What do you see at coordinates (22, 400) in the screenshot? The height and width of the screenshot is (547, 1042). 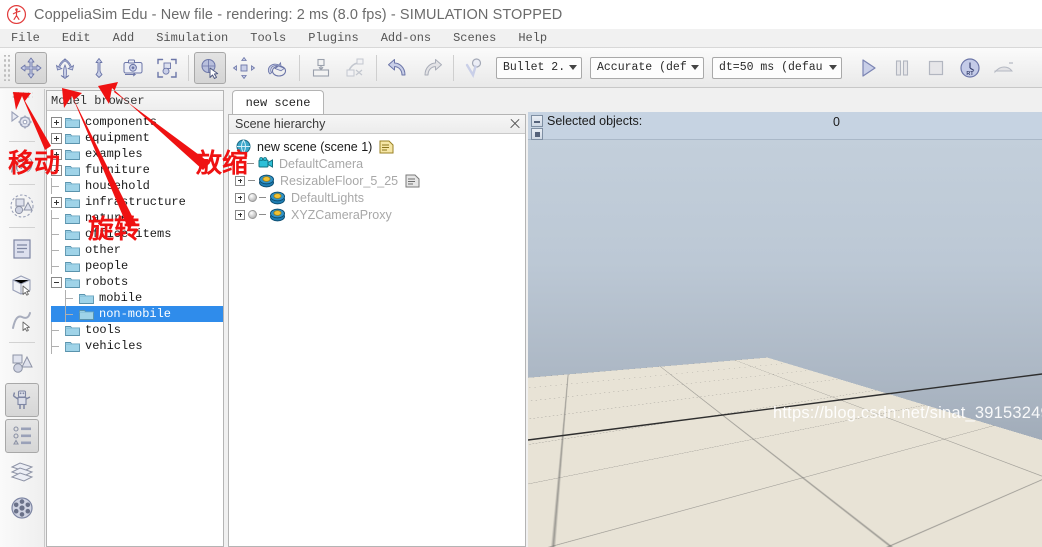 I see `model-browser-icon` at bounding box center [22, 400].